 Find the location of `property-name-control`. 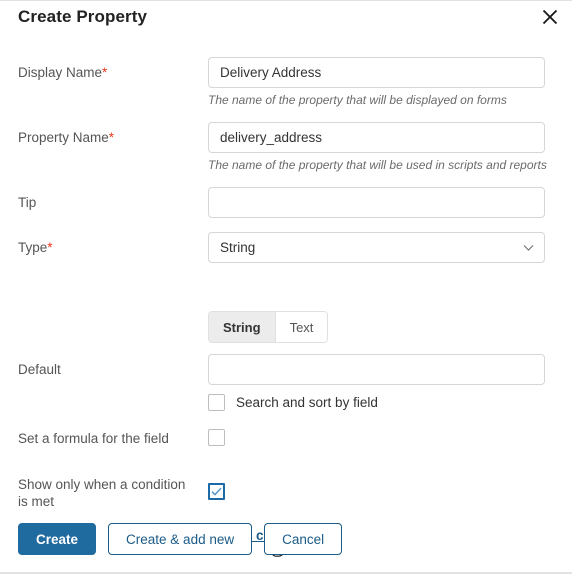

property-name-control is located at coordinates (376, 137).